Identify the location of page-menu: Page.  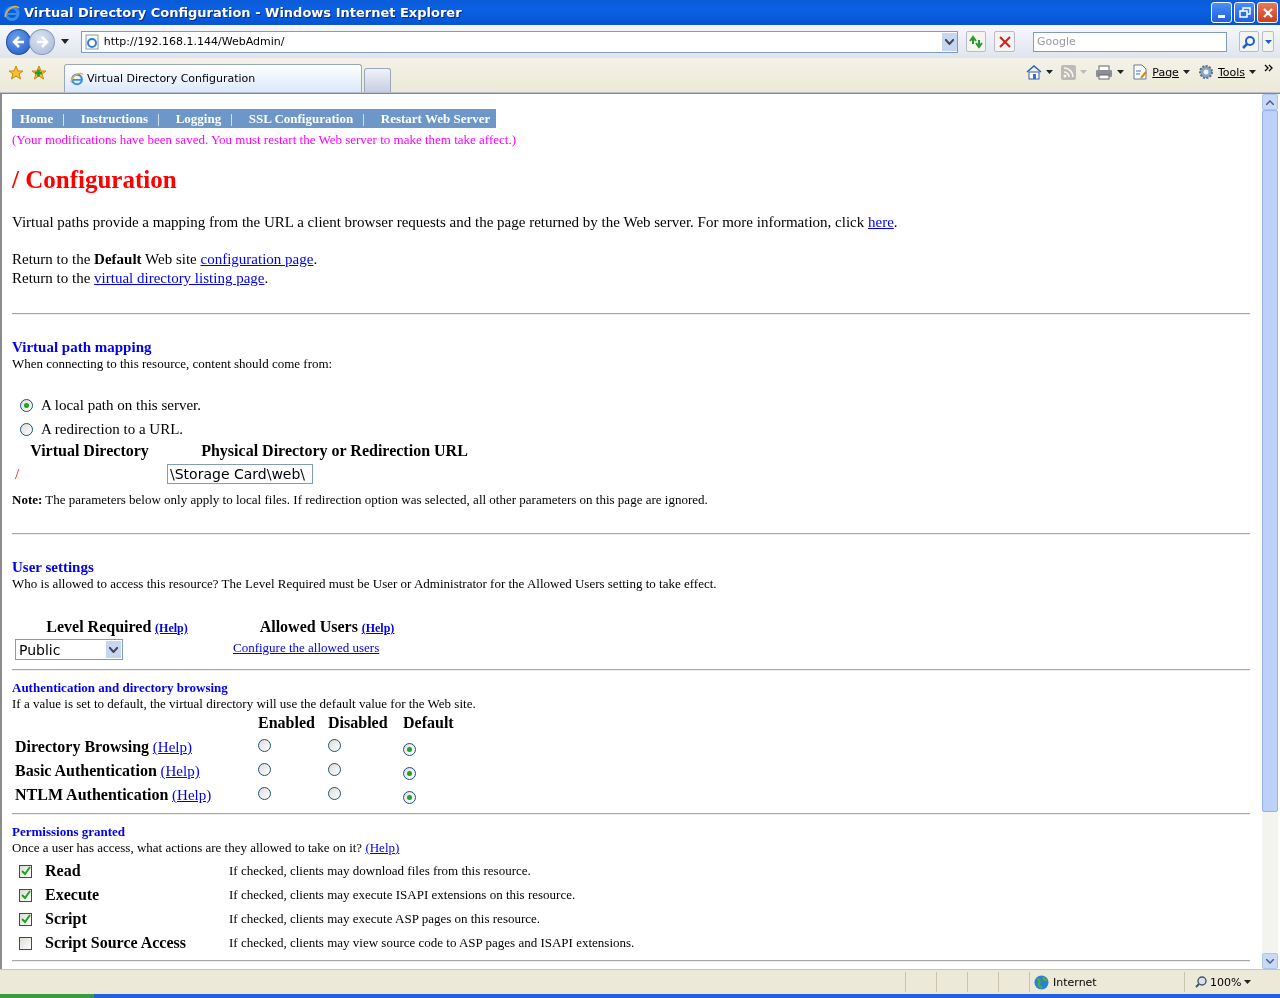
(1161, 72).